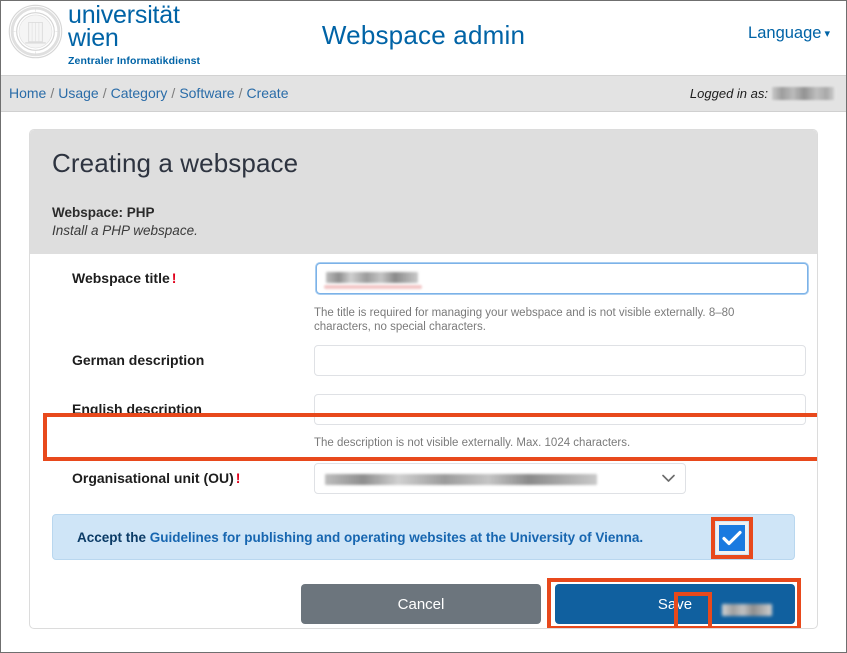 The image size is (847, 653). Describe the element at coordinates (134, 61) in the screenshot. I see `brand-subtitle: Zentraler Informatikdienst` at that location.